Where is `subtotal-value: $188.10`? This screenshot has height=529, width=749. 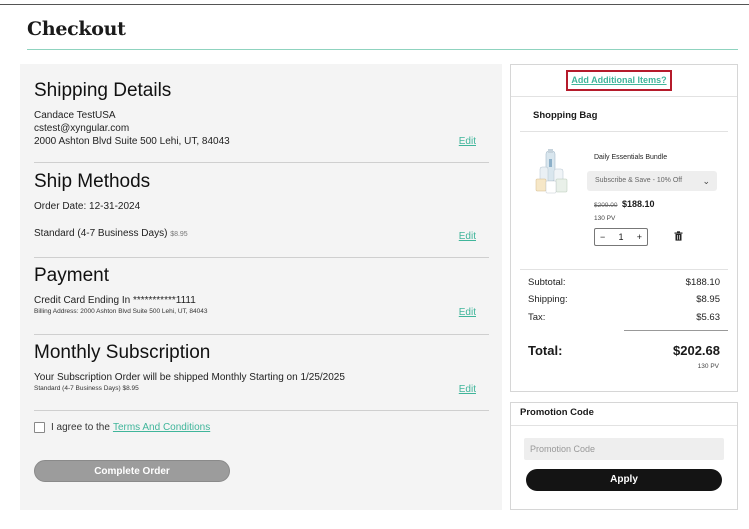 subtotal-value: $188.10 is located at coordinates (702, 282).